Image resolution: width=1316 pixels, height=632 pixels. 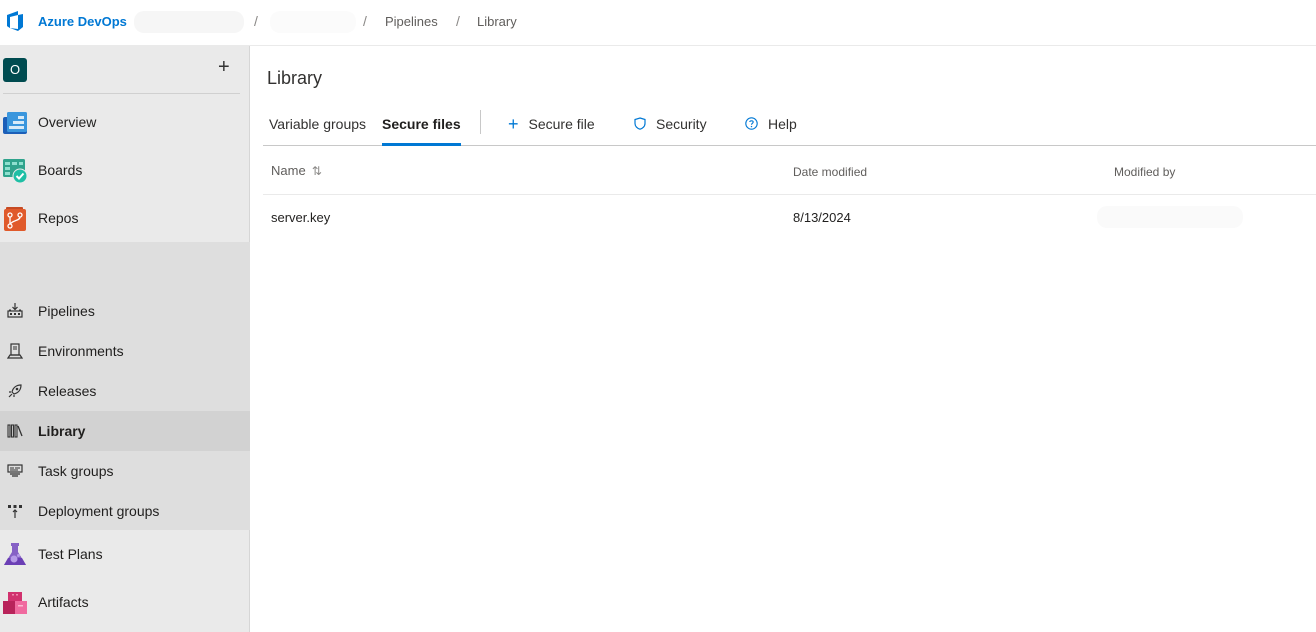 I want to click on help-icon, so click(x=751, y=123).